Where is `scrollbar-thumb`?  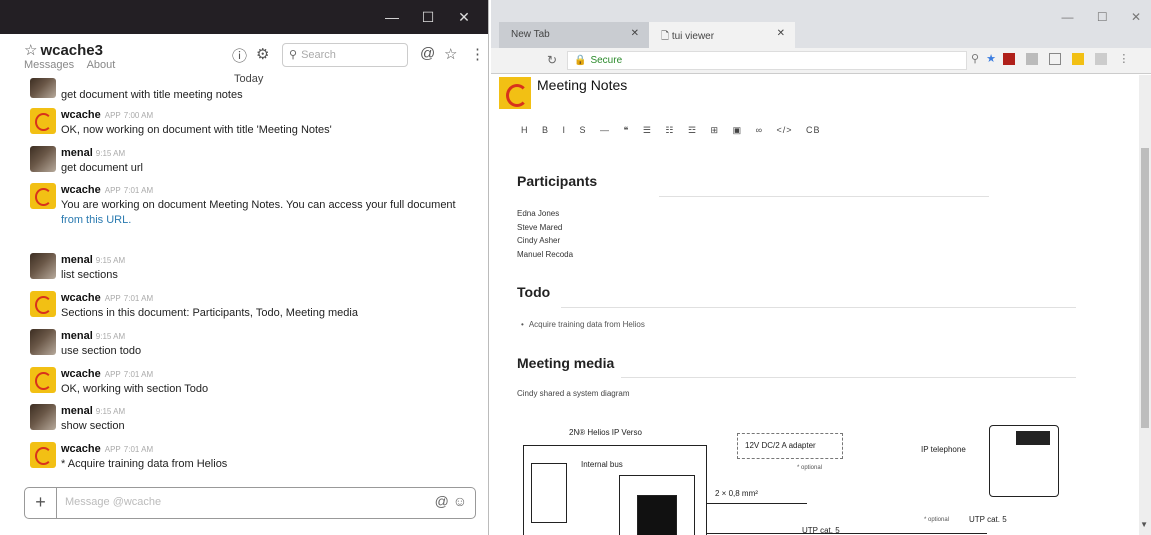 scrollbar-thumb is located at coordinates (1145, 288).